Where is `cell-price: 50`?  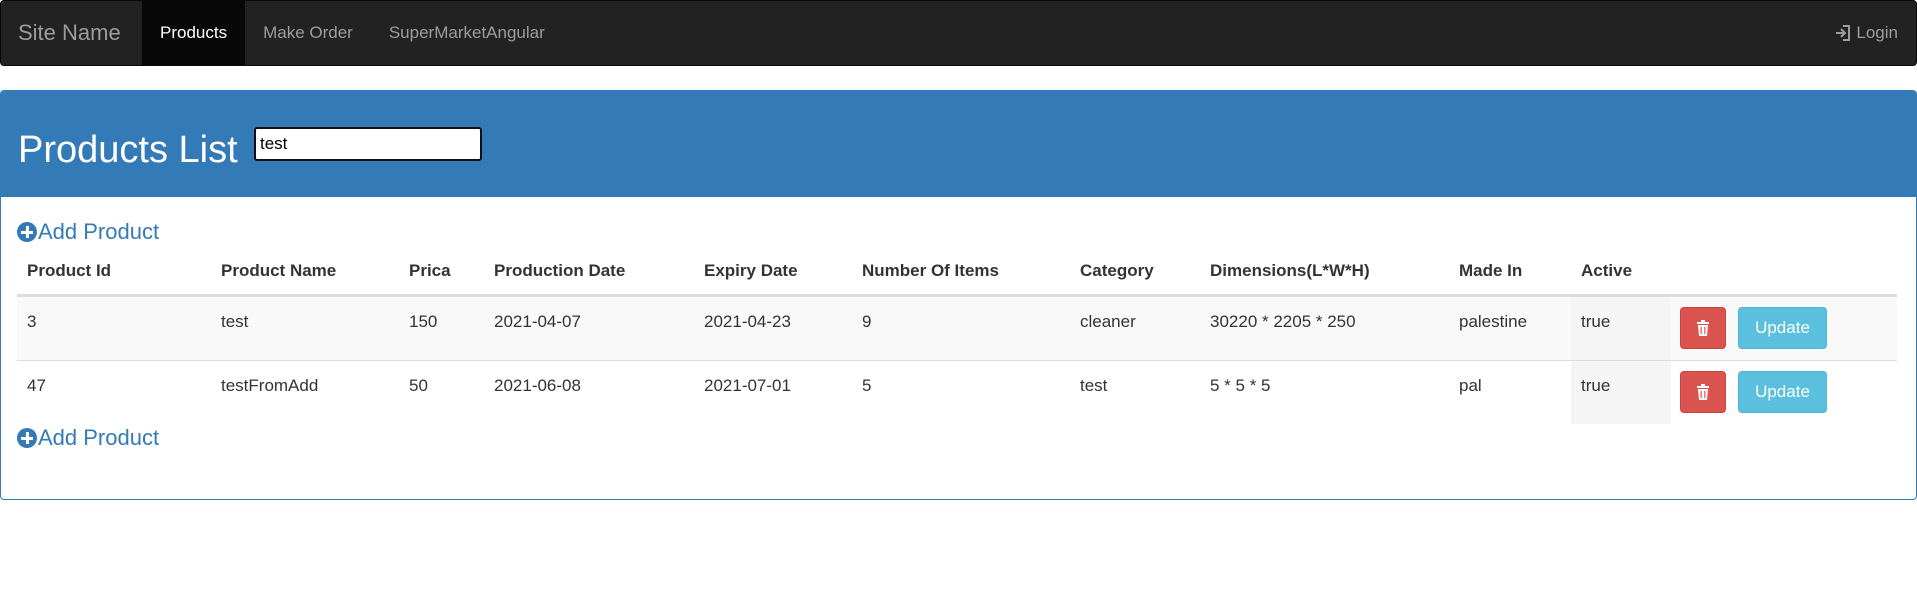
cell-price: 50 is located at coordinates (418, 385).